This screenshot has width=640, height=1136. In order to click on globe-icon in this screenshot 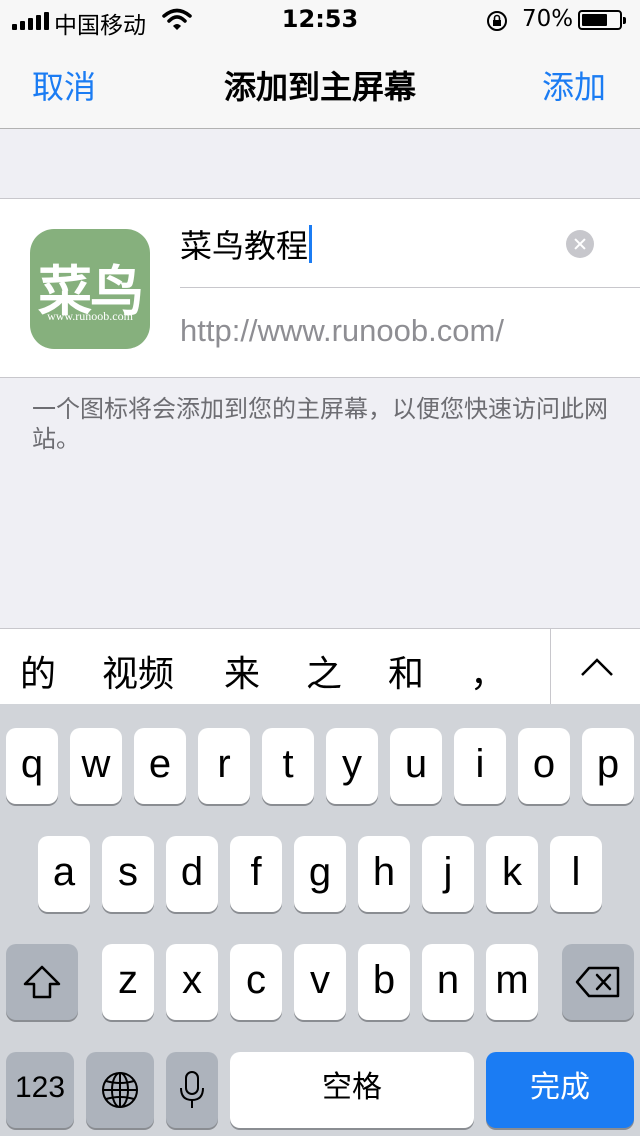, I will do `click(120, 1090)`.